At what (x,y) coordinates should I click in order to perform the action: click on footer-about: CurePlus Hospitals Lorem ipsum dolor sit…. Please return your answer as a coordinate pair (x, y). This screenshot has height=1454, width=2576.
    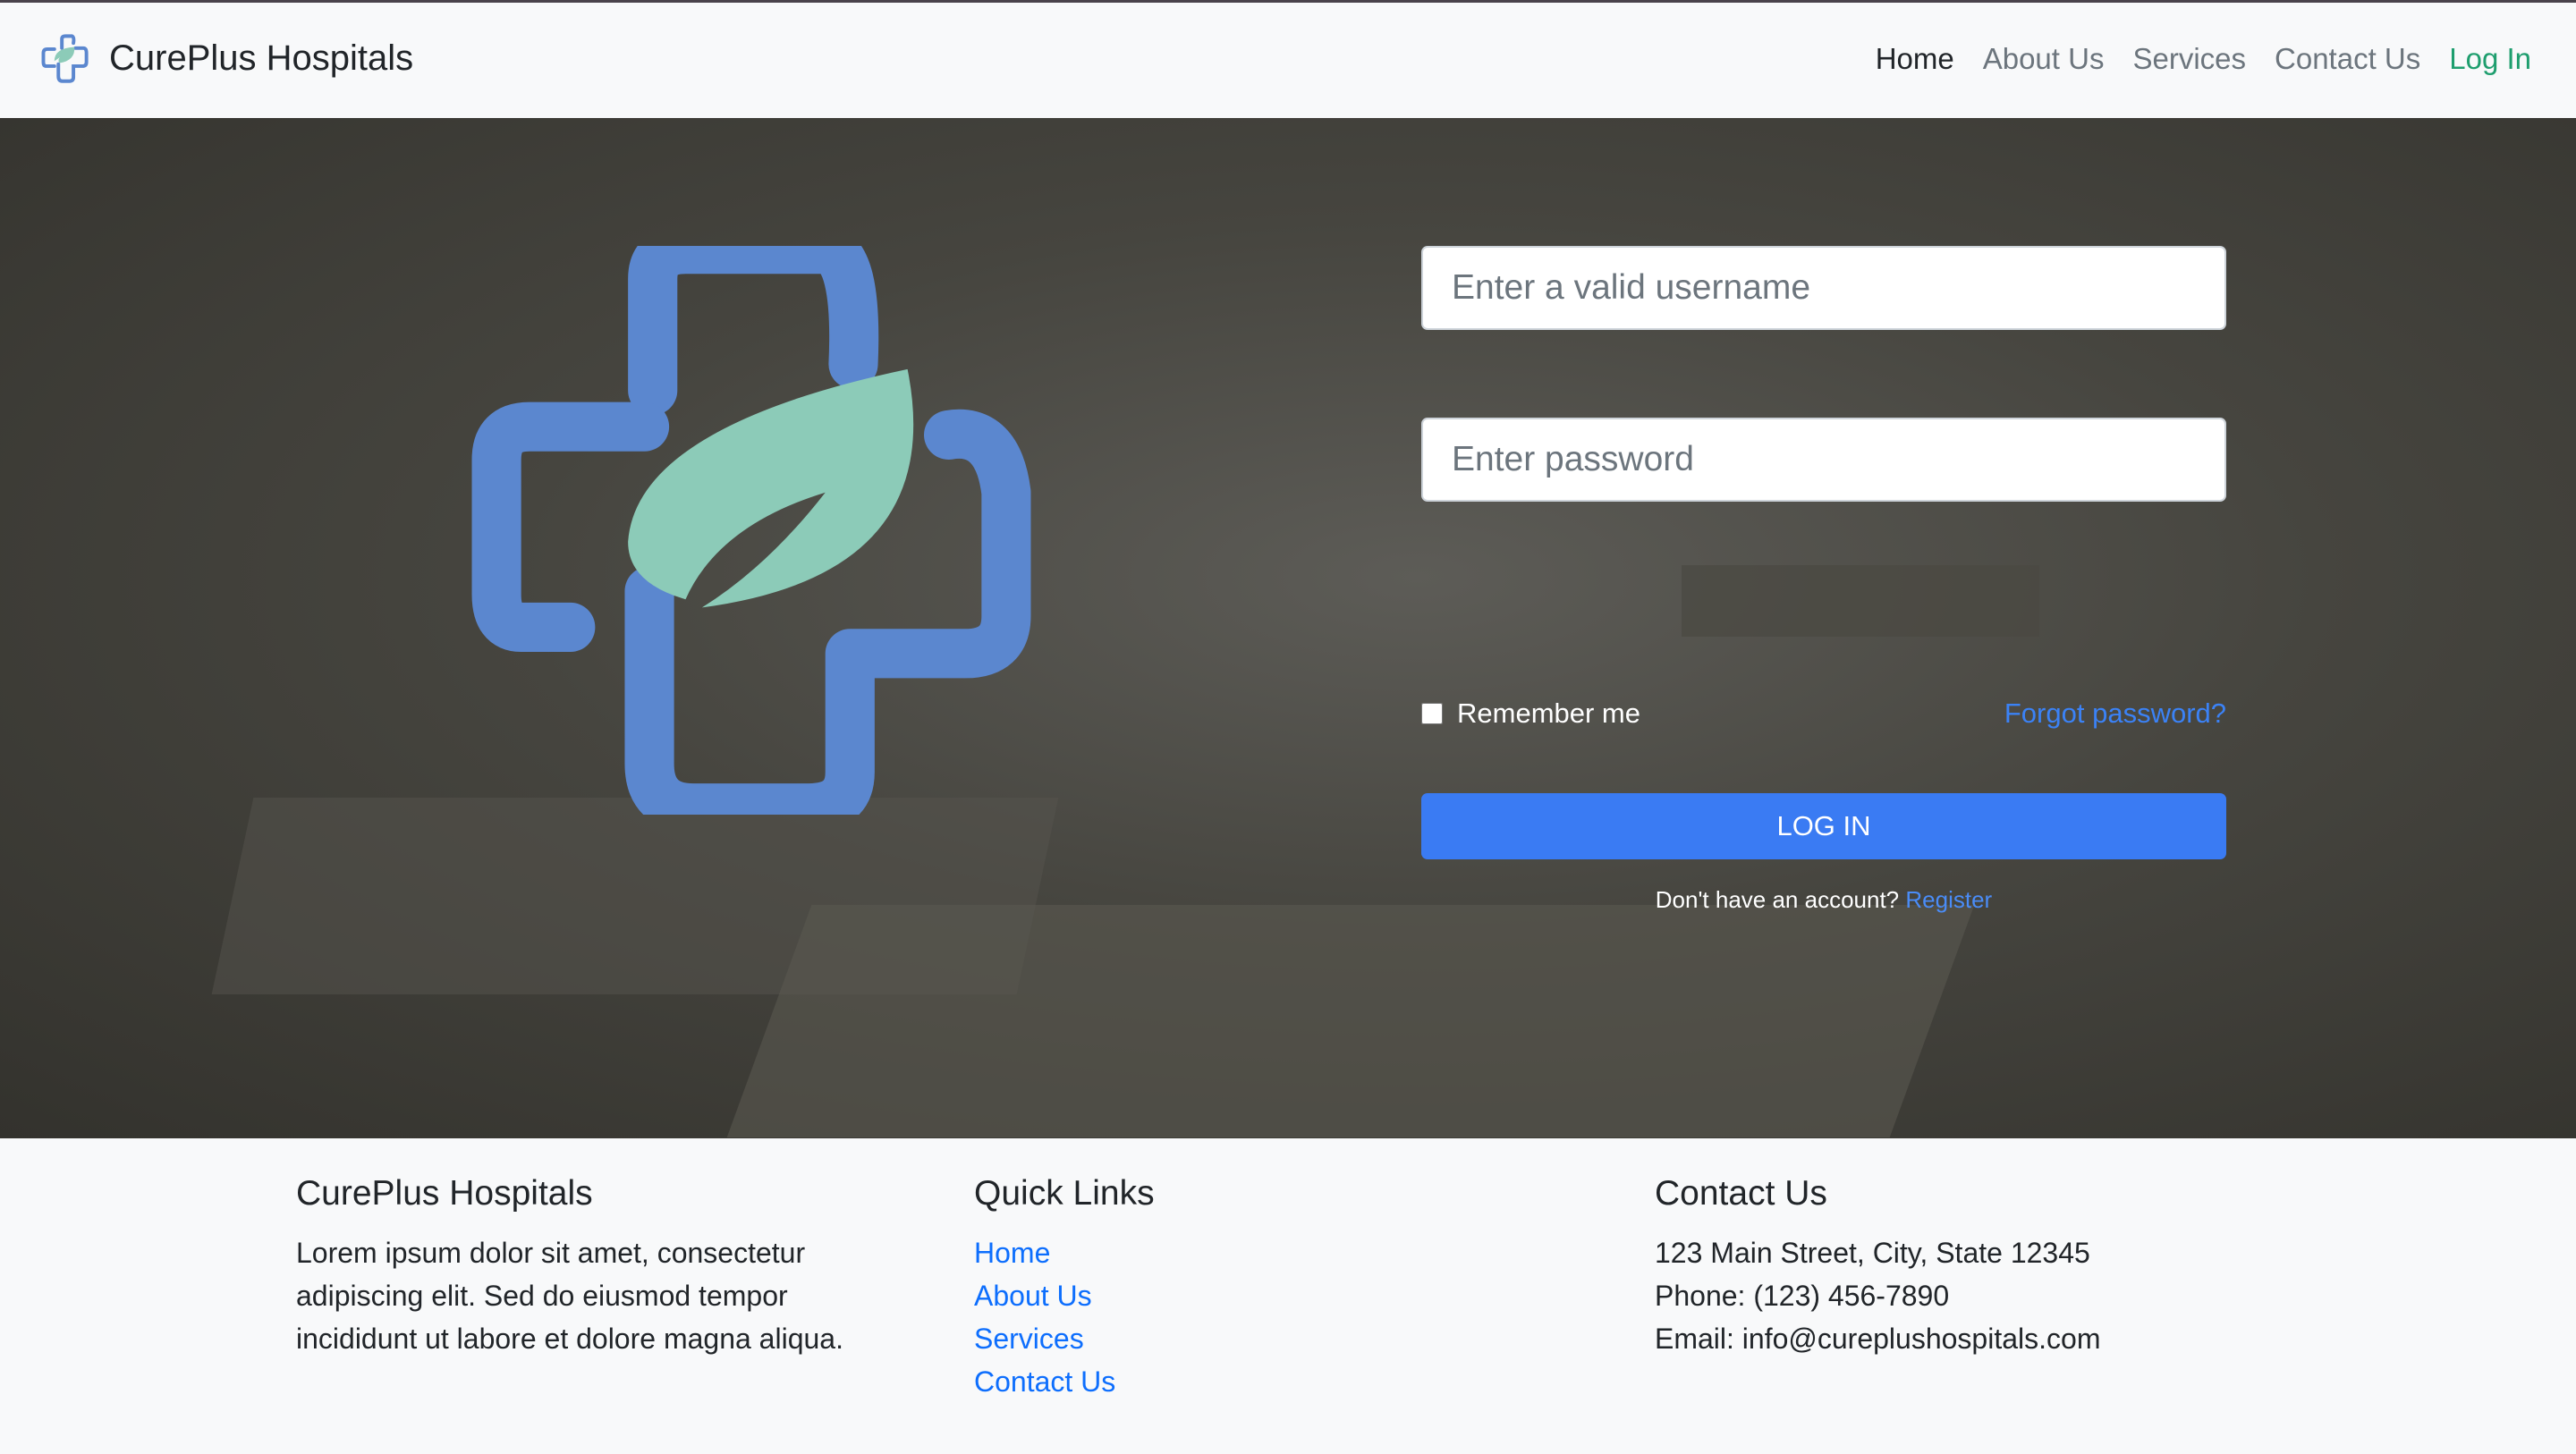
    Looking at the image, I should click on (582, 1267).